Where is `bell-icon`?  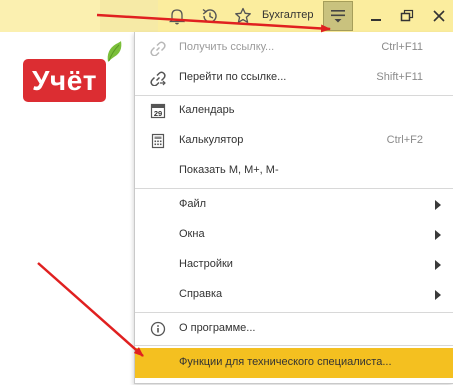
bell-icon is located at coordinates (177, 16).